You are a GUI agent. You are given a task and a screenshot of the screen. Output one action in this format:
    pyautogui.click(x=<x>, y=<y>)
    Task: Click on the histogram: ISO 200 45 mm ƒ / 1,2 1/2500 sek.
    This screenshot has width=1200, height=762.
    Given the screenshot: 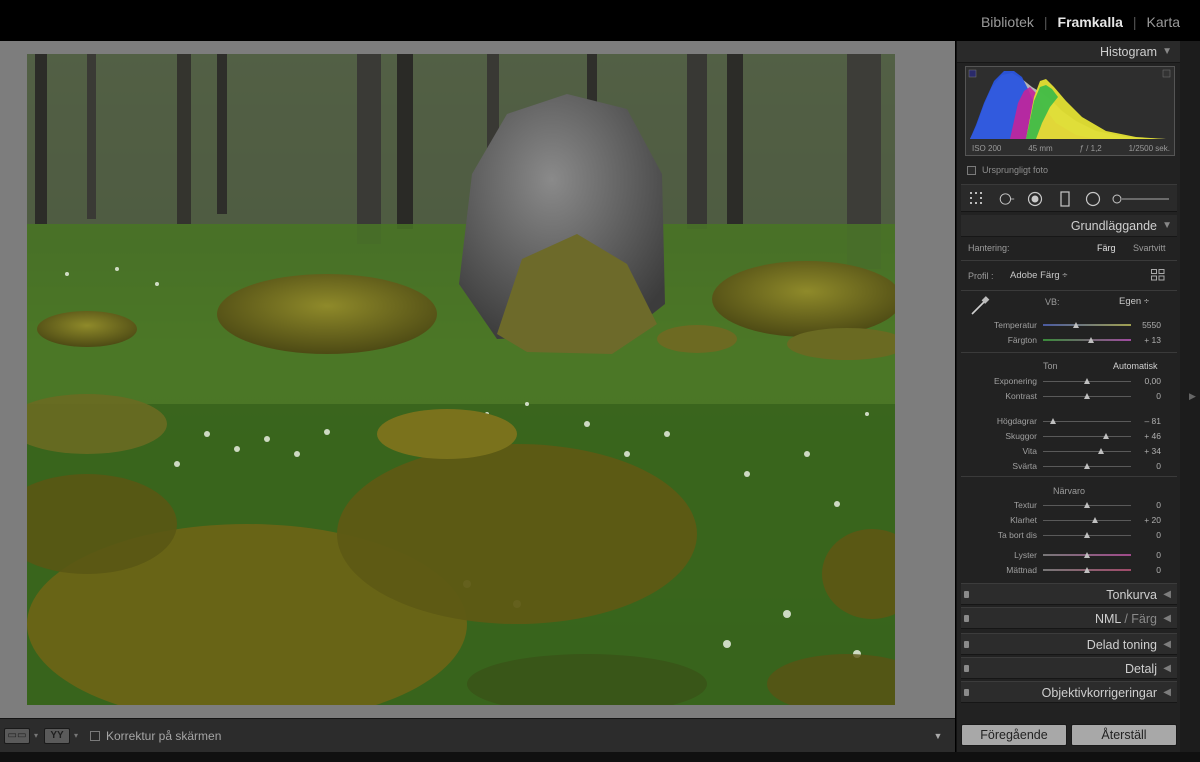 What is the action you would take?
    pyautogui.click(x=1070, y=111)
    